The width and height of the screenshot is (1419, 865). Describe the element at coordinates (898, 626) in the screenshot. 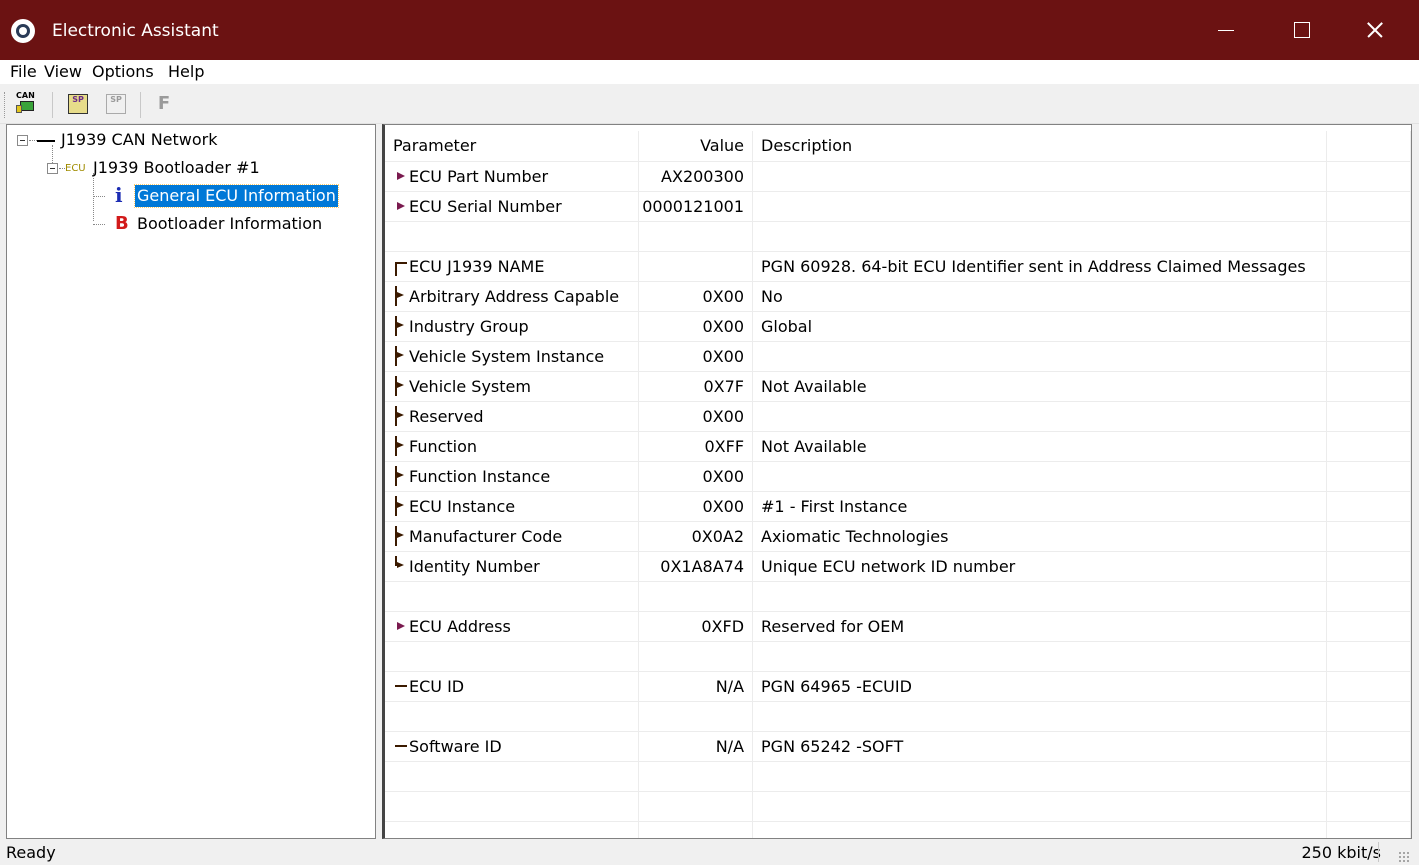

I see `table-row: ECU Address 0XFD Reserved for OEM` at that location.